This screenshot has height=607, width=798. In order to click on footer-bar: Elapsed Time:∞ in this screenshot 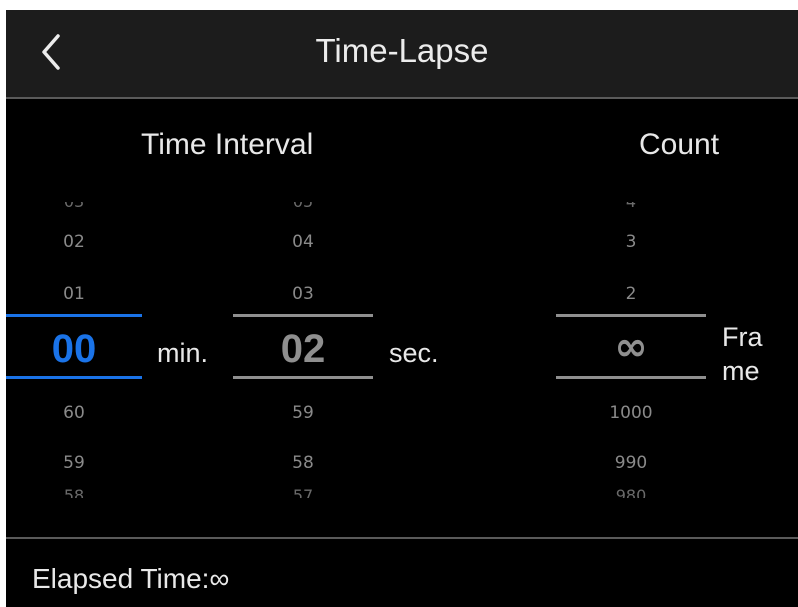, I will do `click(402, 572)`.